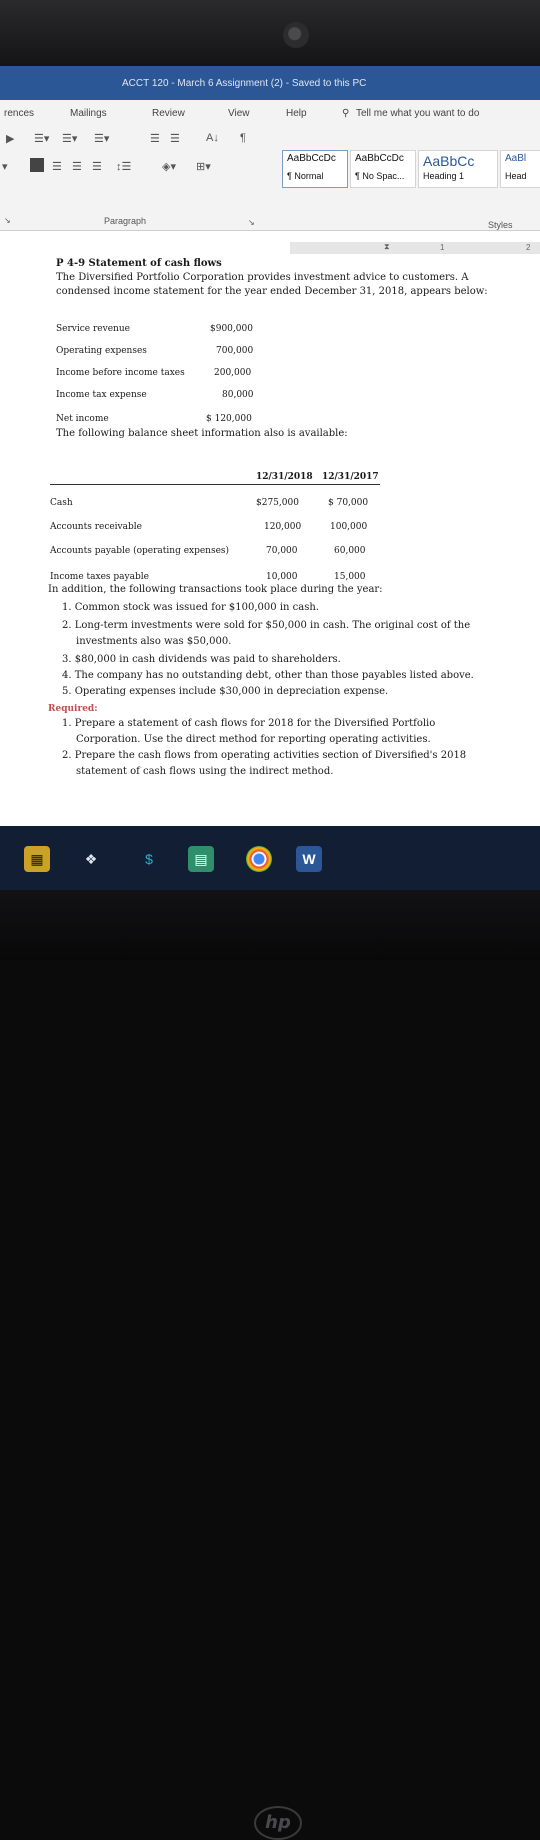  I want to click on numbering-icon: ☰▾, so click(69, 138).